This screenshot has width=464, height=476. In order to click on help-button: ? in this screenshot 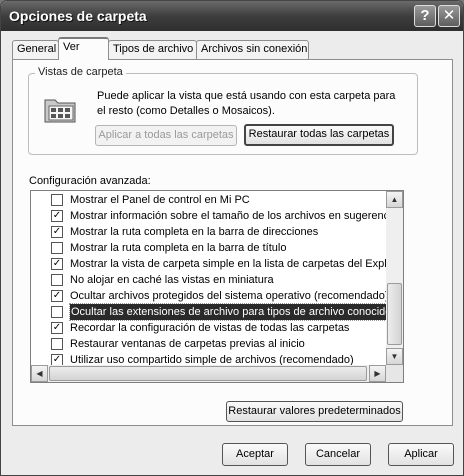, I will do `click(425, 16)`.